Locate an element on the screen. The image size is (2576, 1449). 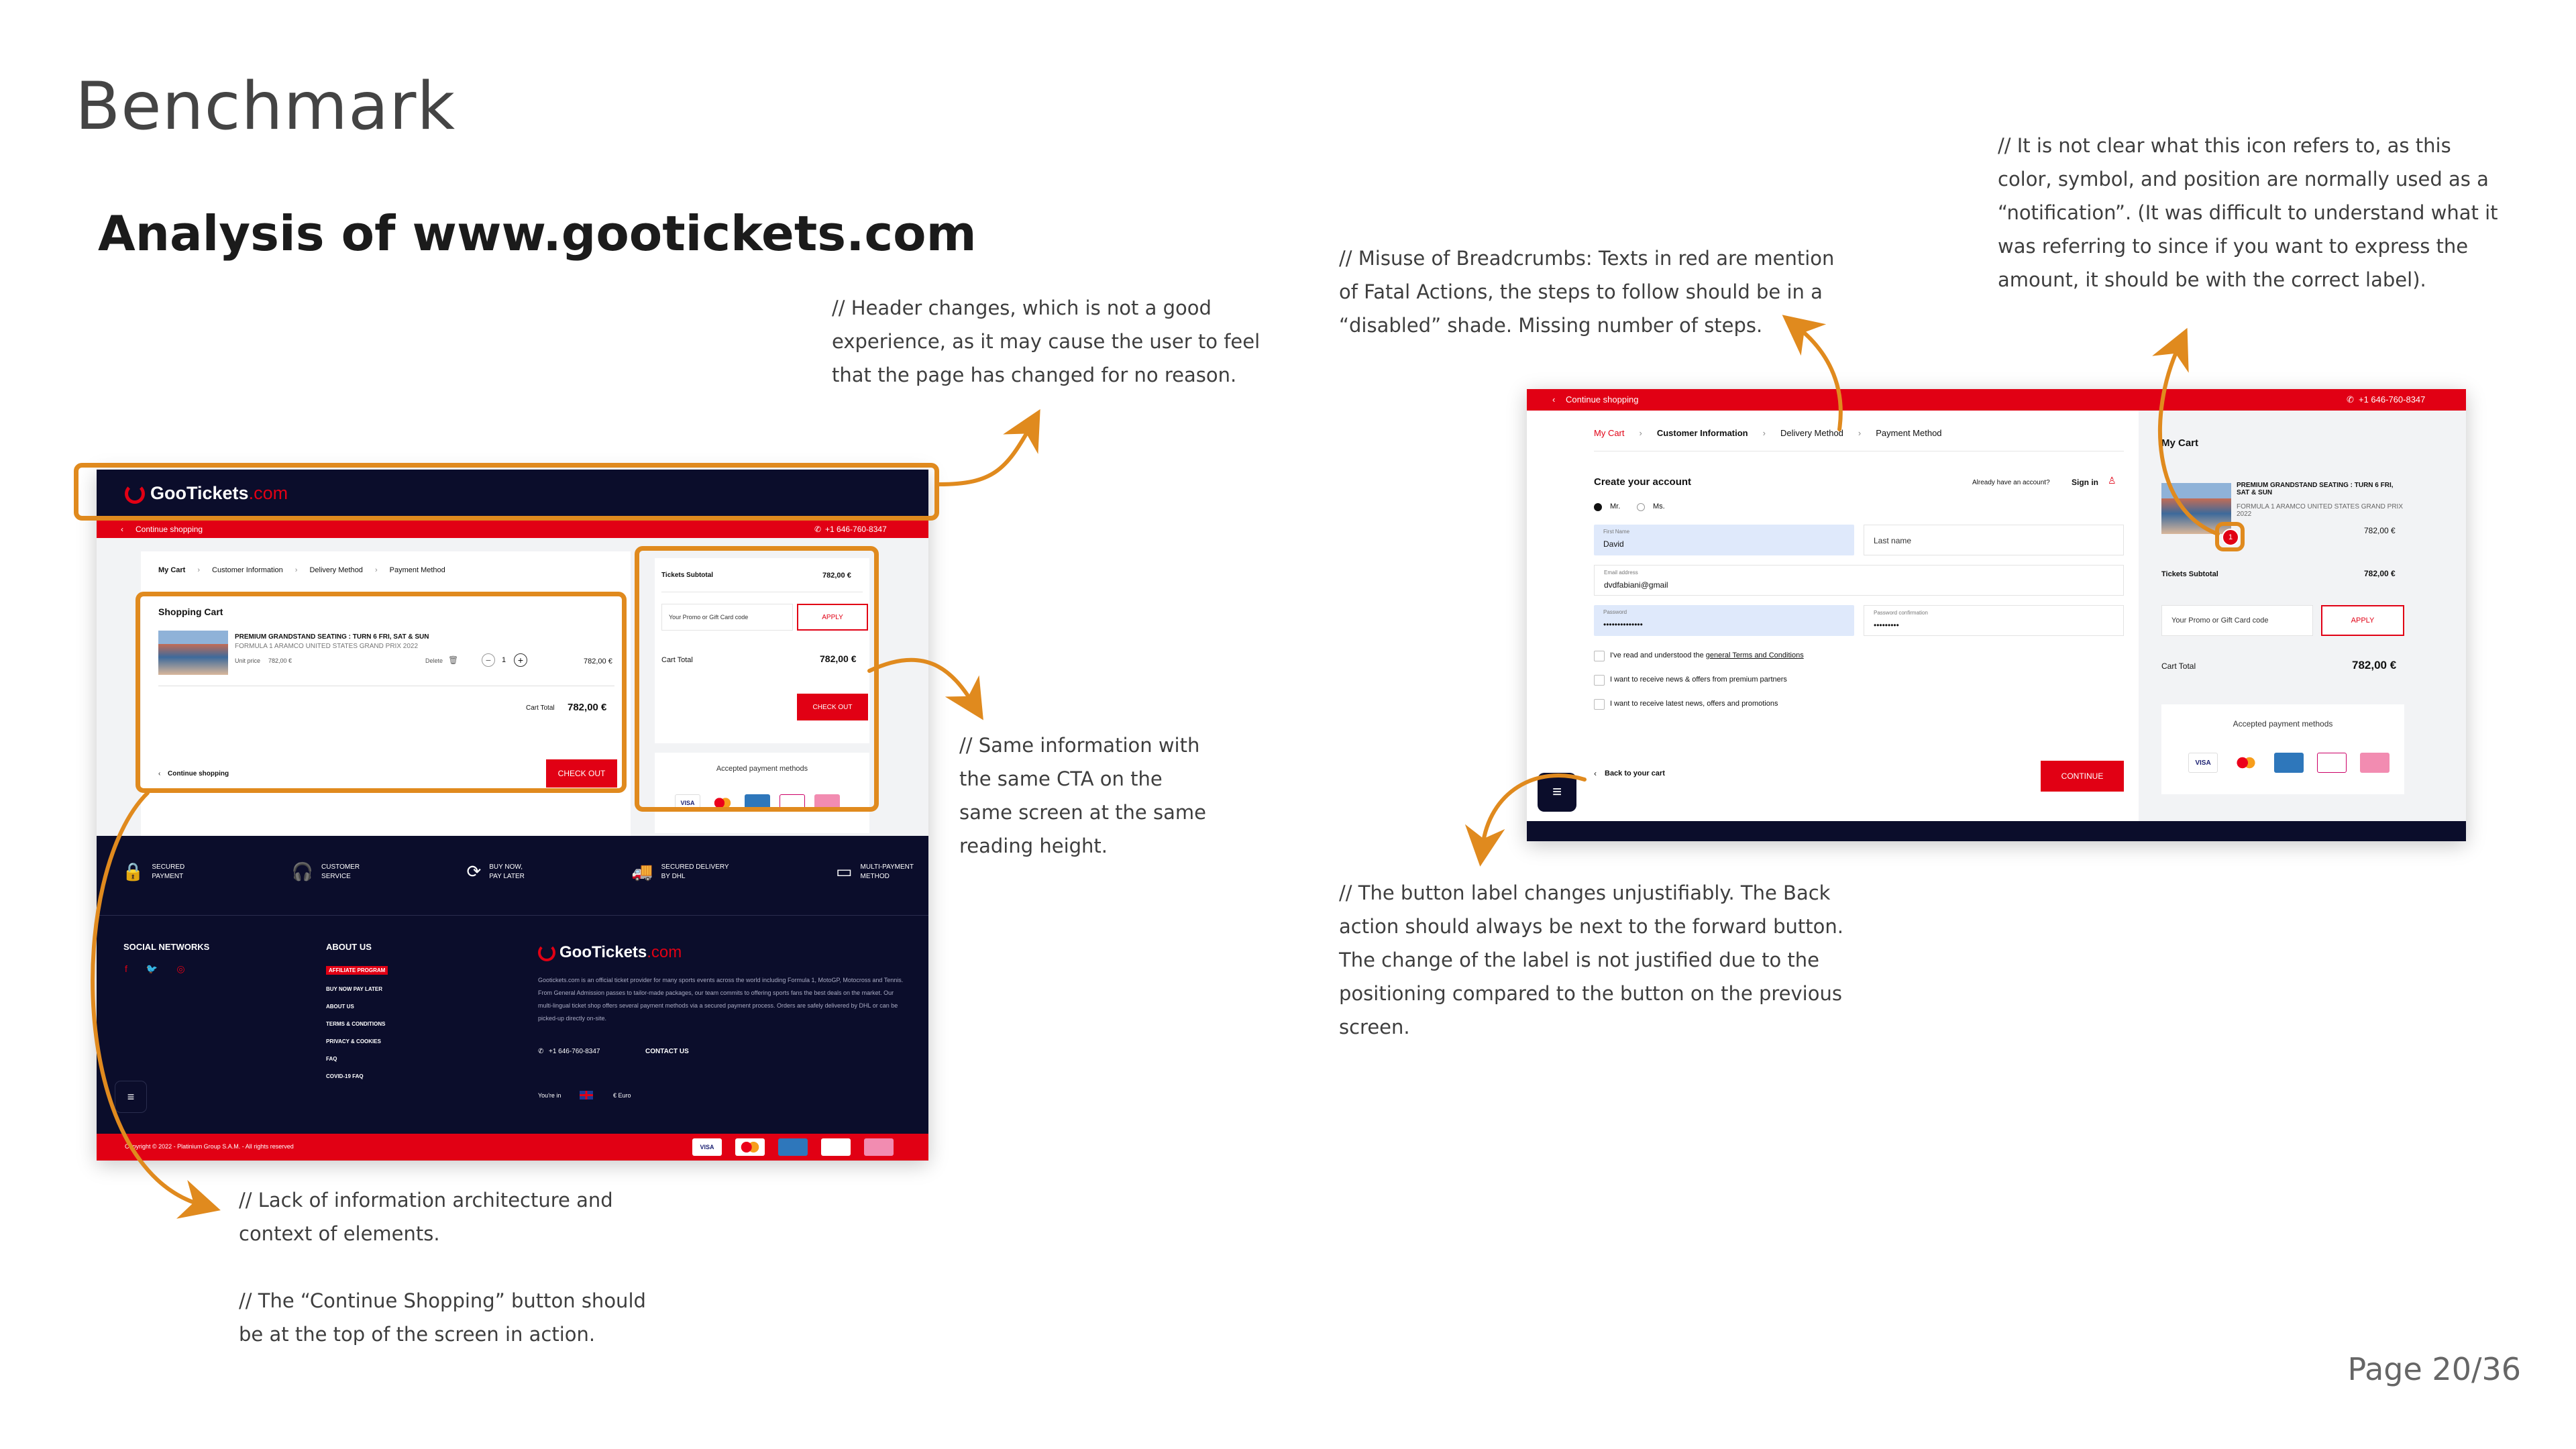
arrow-badge is located at coordinates (2186, 431).